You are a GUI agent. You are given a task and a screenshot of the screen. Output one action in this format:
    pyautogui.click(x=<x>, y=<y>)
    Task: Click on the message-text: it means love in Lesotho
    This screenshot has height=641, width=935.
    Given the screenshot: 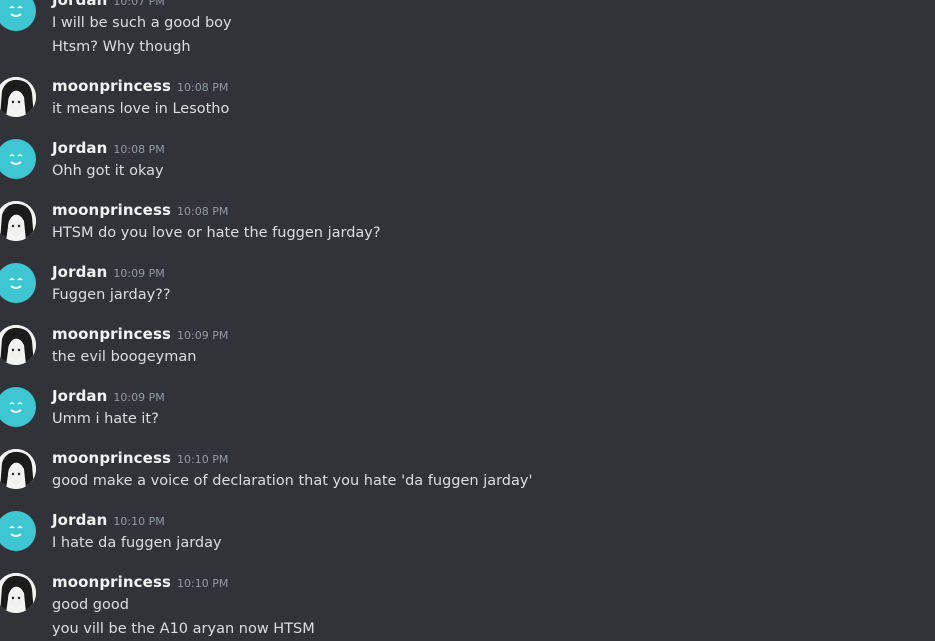 What is the action you would take?
    pyautogui.click(x=141, y=109)
    